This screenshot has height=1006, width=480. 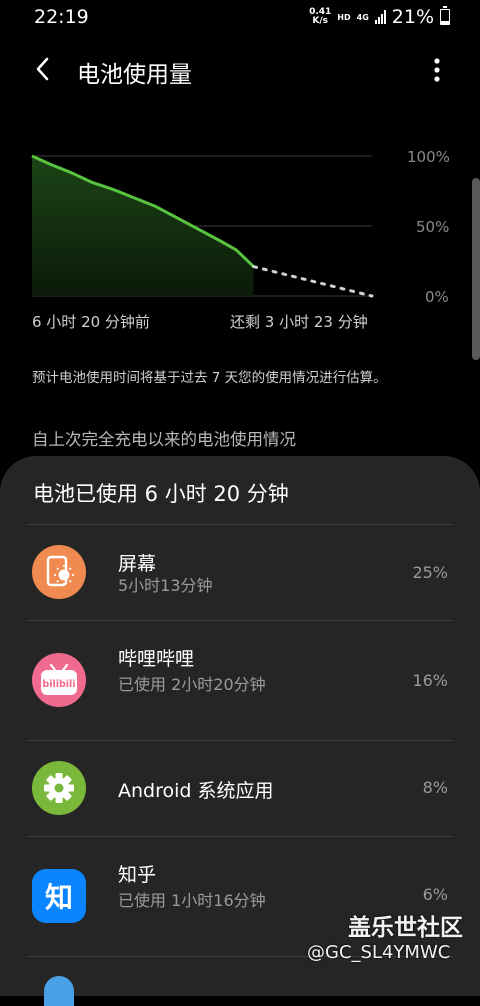 I want to click on bilibili-icon: bilibili, so click(x=59, y=680).